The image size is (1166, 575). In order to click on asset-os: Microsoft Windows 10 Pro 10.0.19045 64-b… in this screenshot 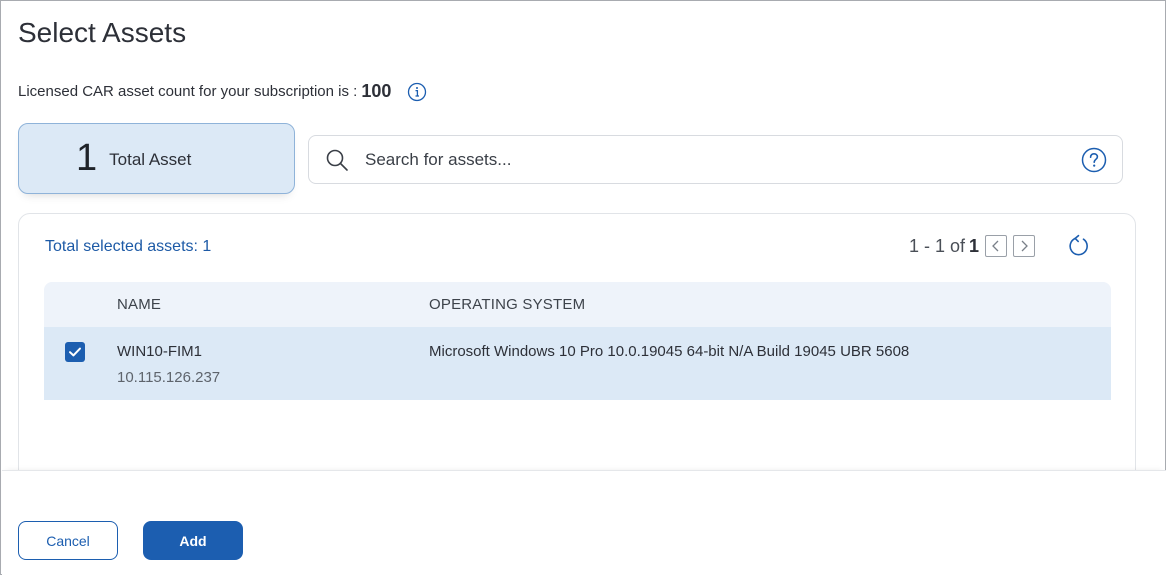, I will do `click(669, 351)`.